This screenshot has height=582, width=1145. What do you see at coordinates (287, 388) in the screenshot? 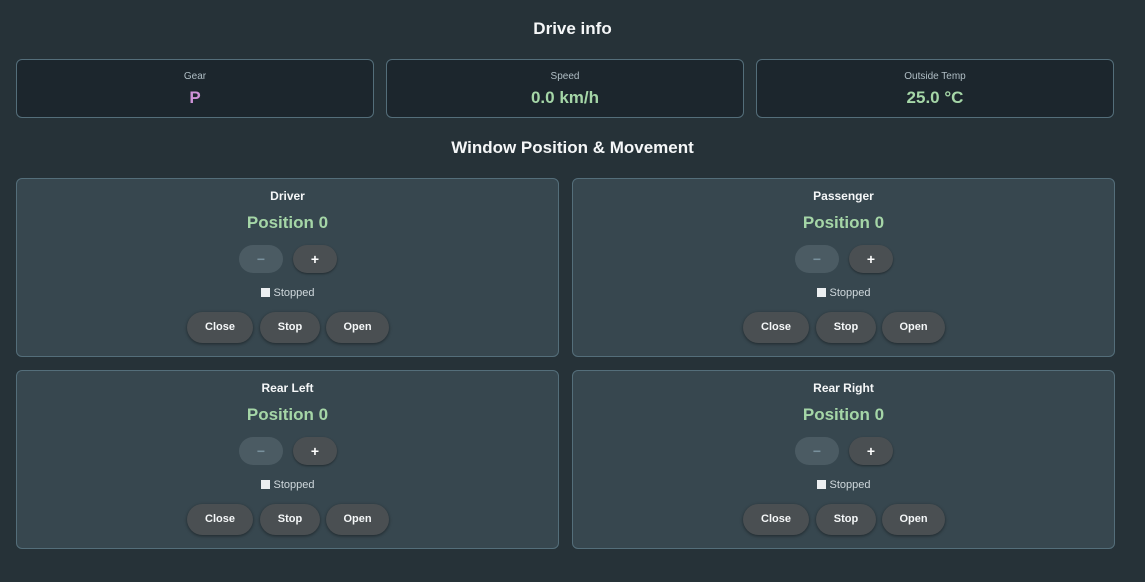
I see `window-name: Rear Left` at bounding box center [287, 388].